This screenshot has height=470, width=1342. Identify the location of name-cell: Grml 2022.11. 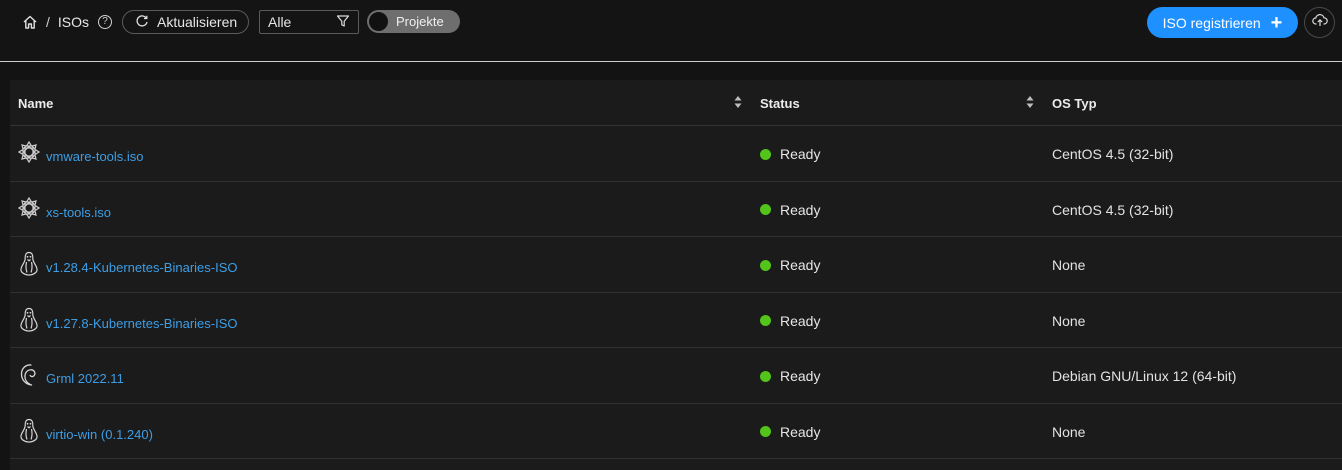
(71, 375).